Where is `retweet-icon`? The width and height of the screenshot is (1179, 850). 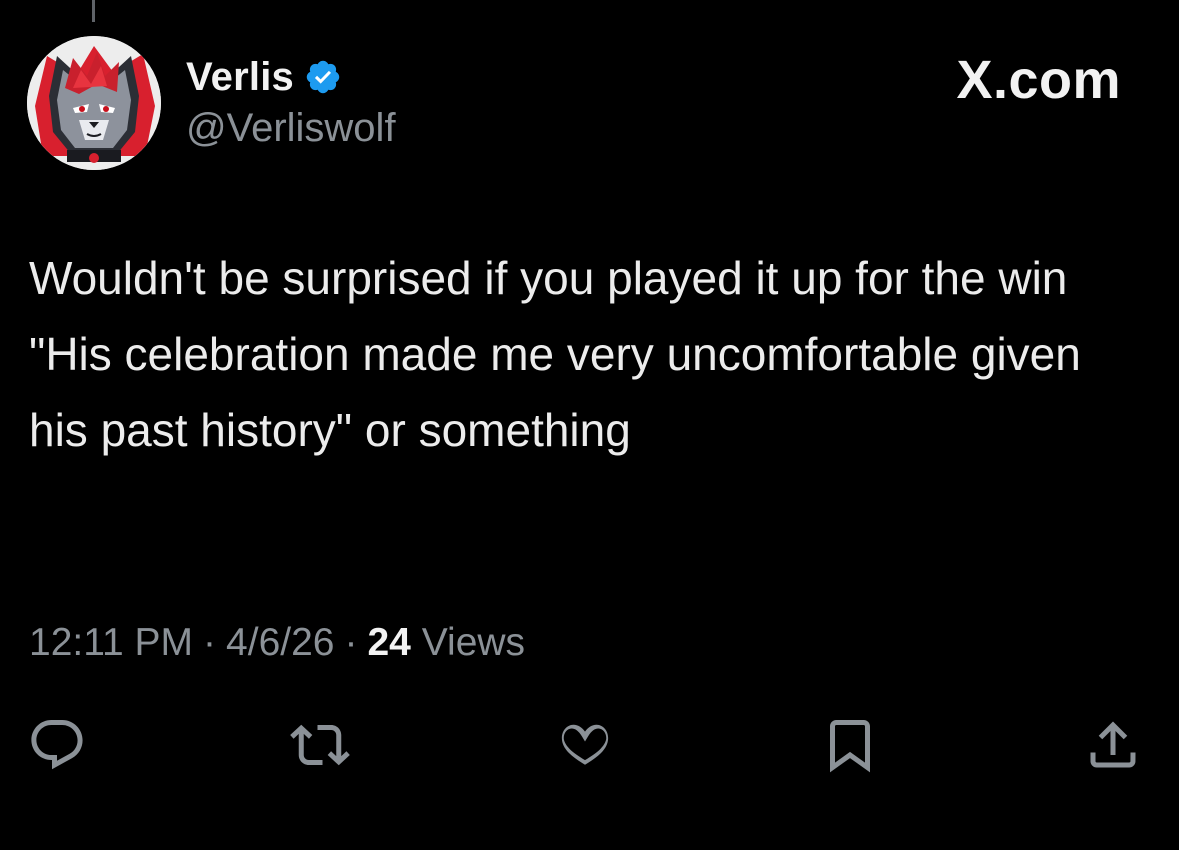
retweet-icon is located at coordinates (320, 745).